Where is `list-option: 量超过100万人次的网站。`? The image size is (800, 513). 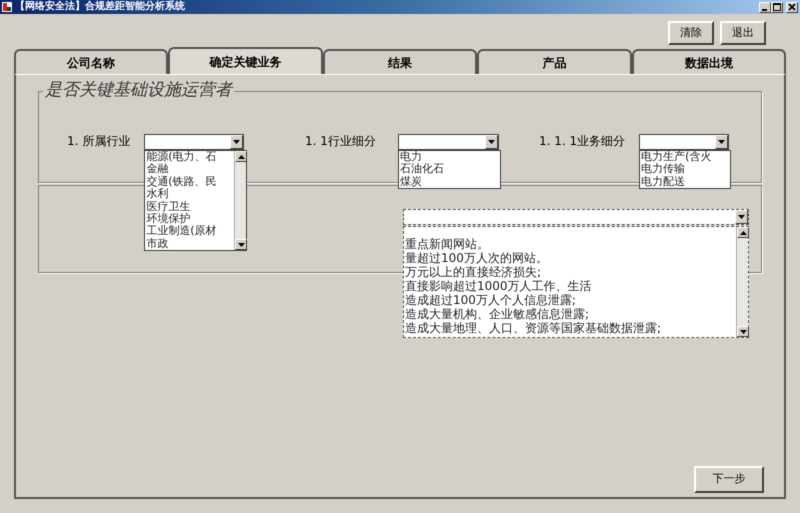
list-option: 量超过100万人次的网站。 is located at coordinates (570, 258).